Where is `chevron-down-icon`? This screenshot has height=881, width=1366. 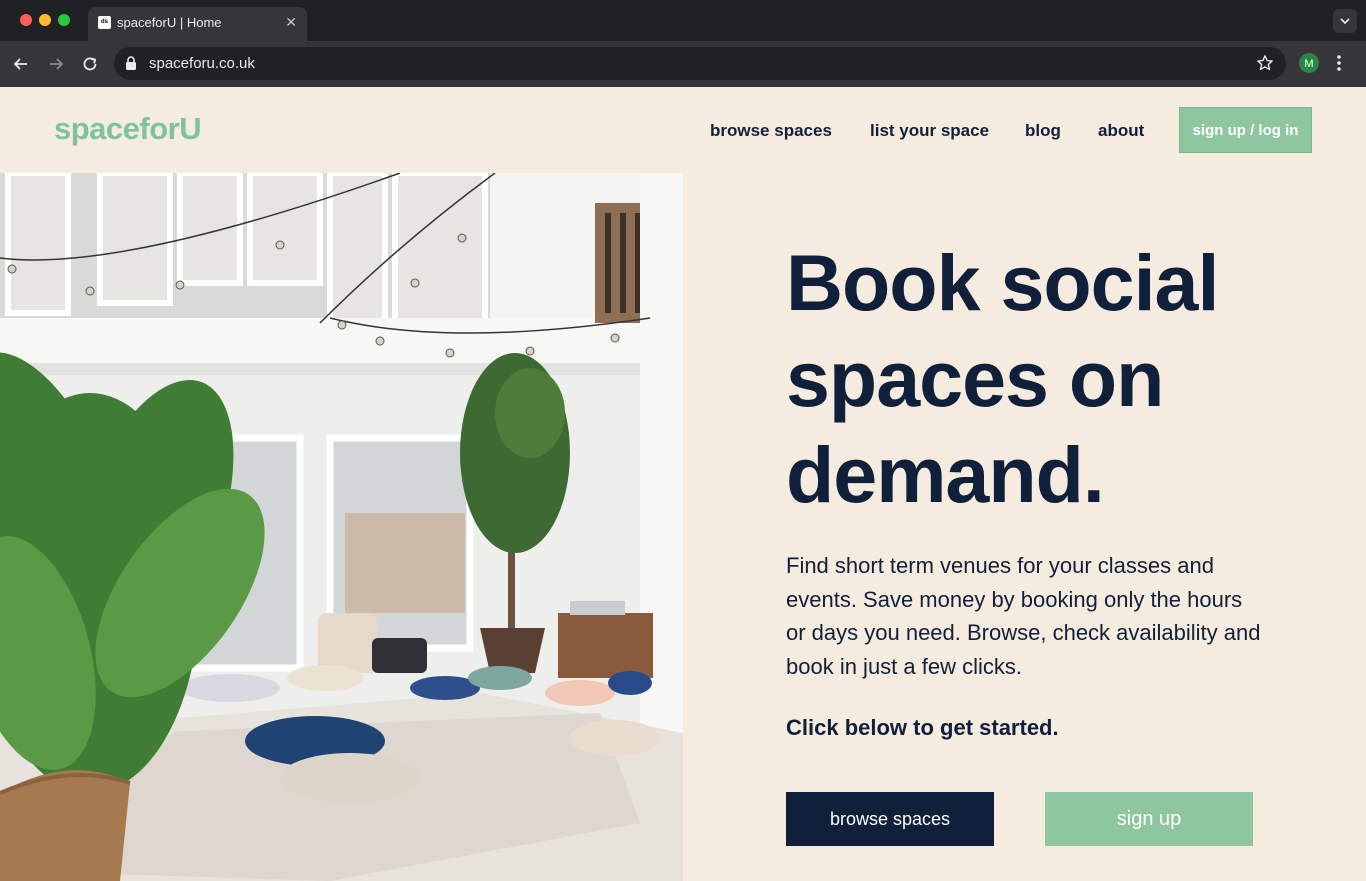 chevron-down-icon is located at coordinates (1345, 21).